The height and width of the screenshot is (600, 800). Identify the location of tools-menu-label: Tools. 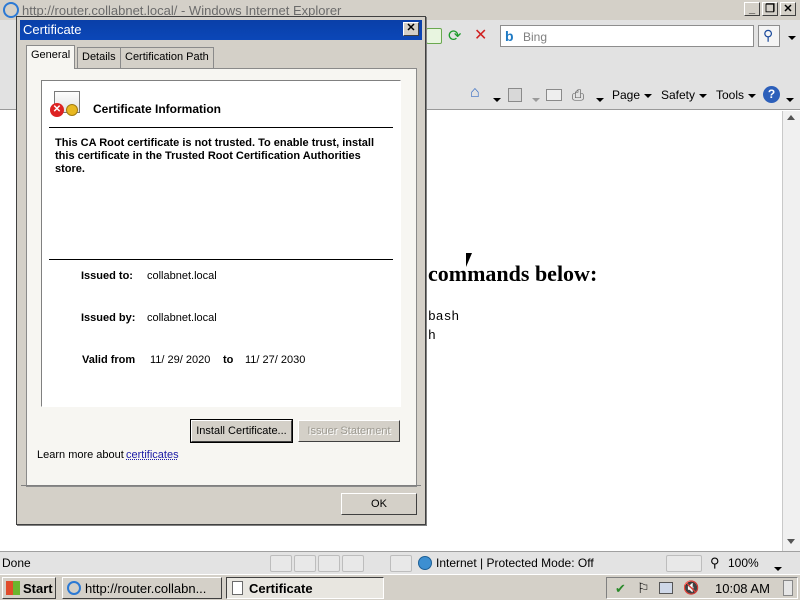
(730, 95).